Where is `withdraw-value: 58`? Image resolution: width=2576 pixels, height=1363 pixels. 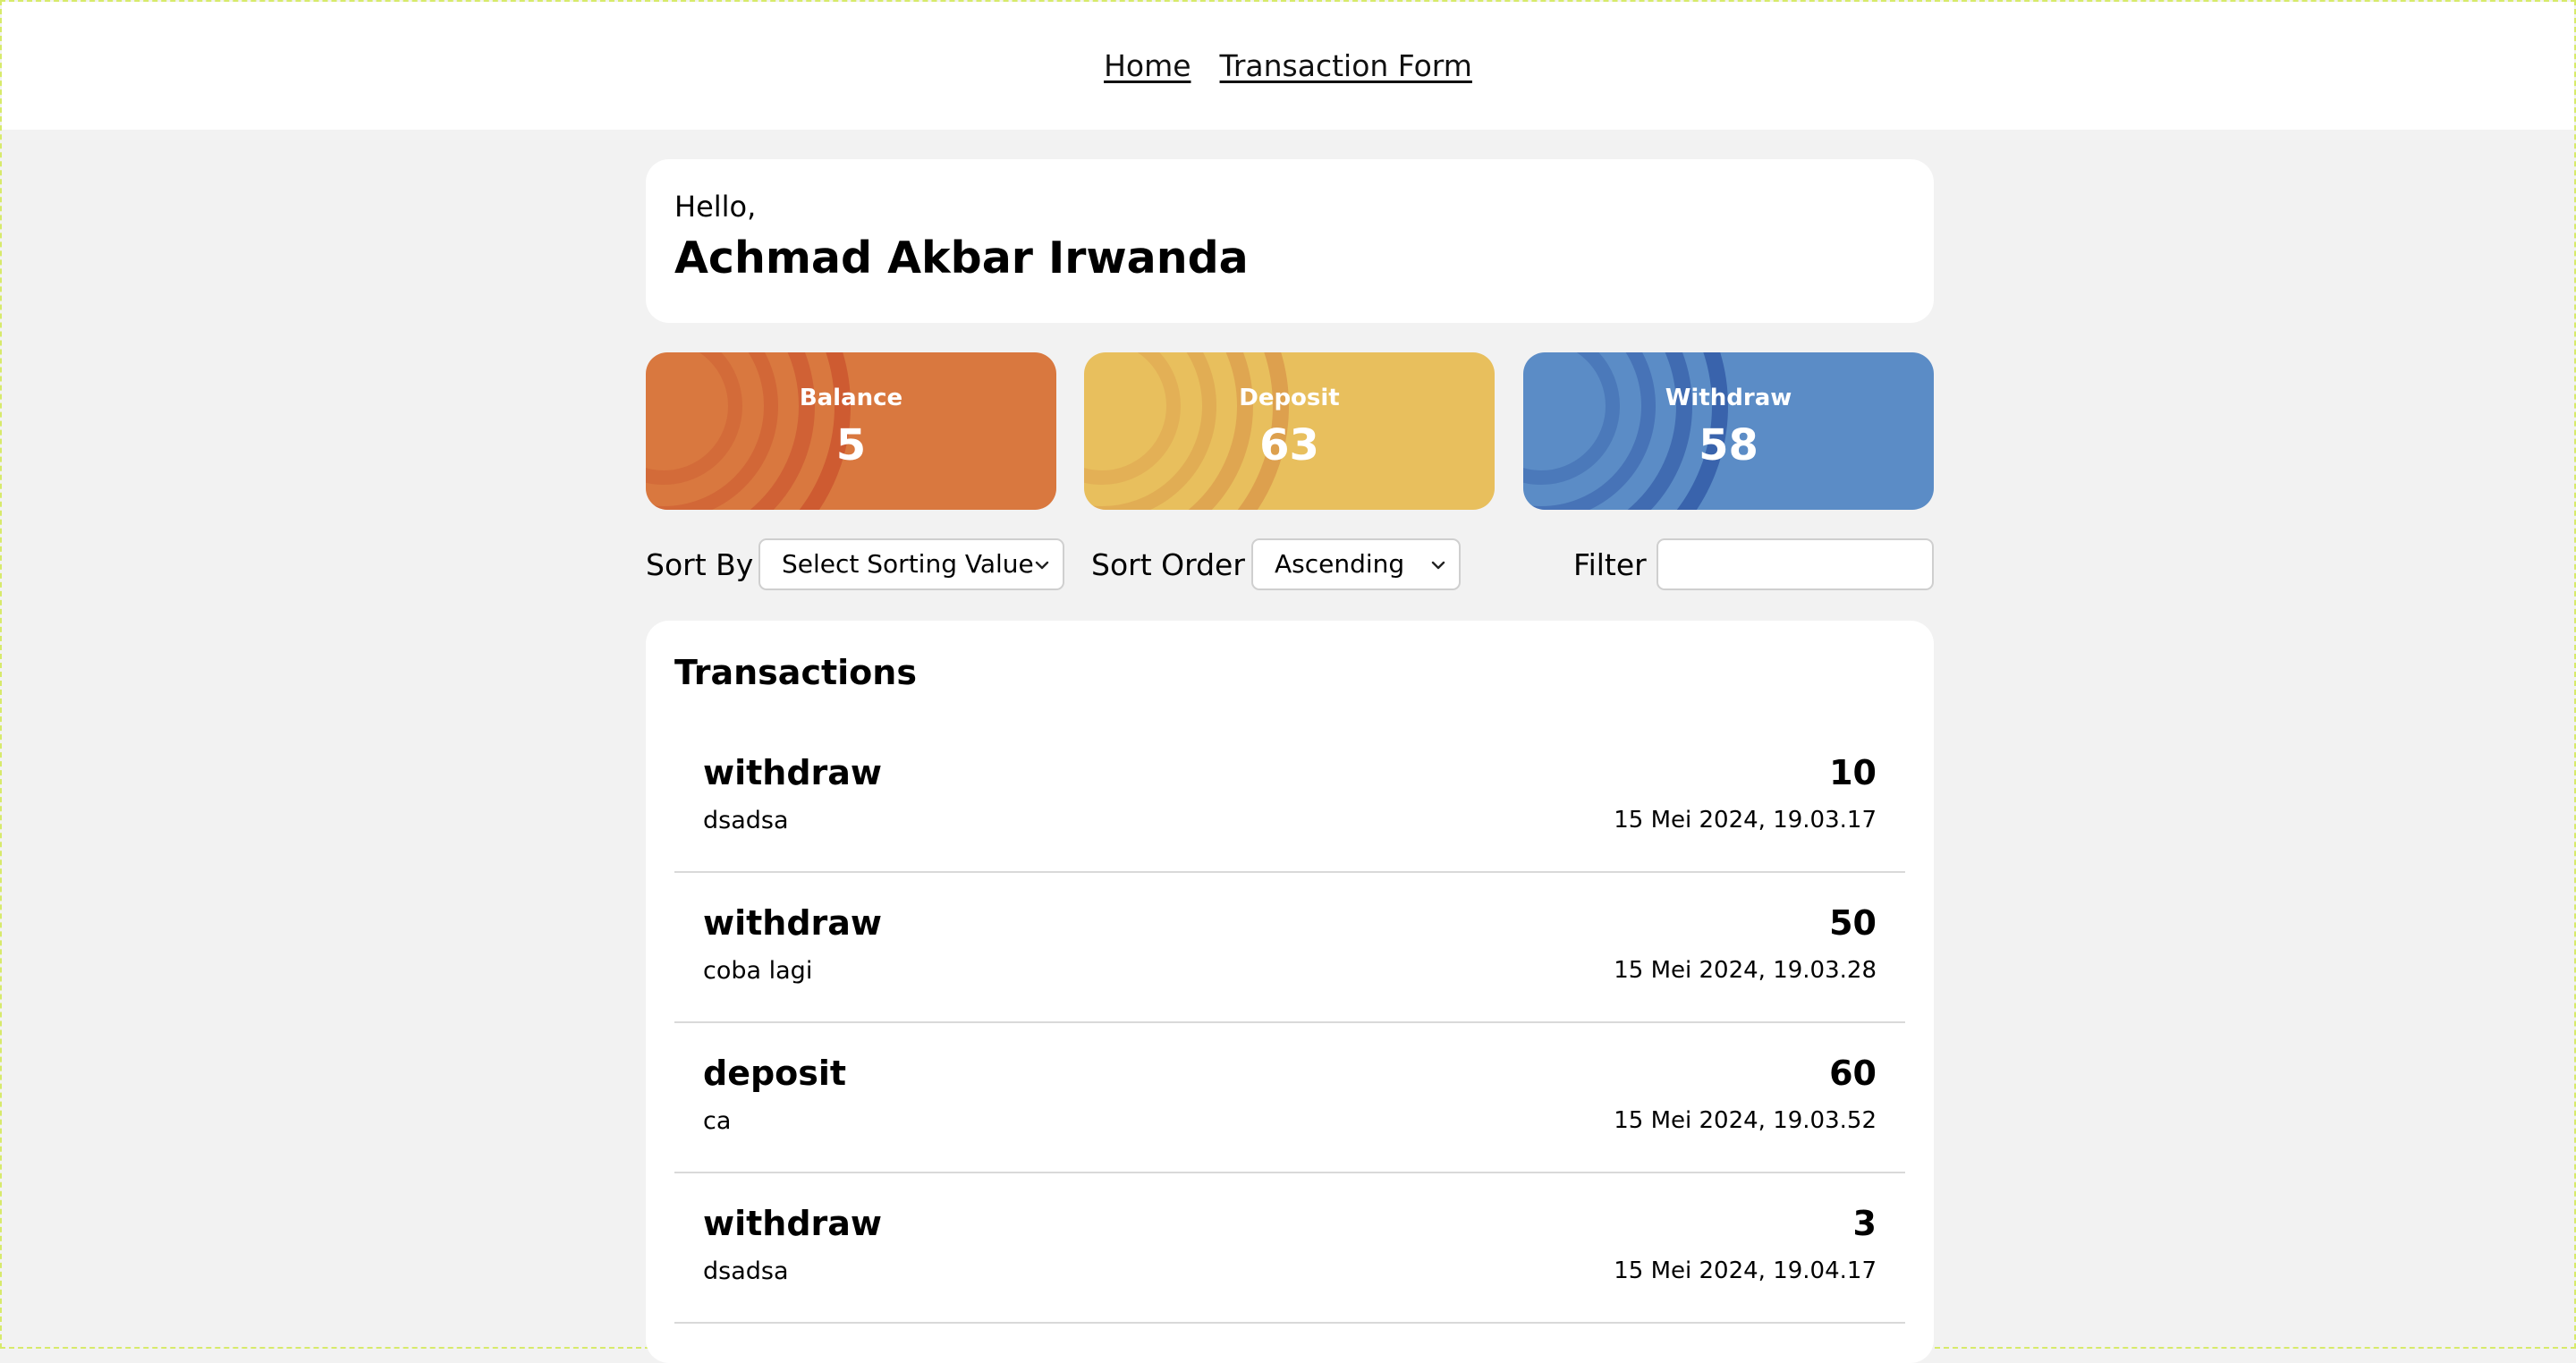 withdraw-value: 58 is located at coordinates (1728, 445).